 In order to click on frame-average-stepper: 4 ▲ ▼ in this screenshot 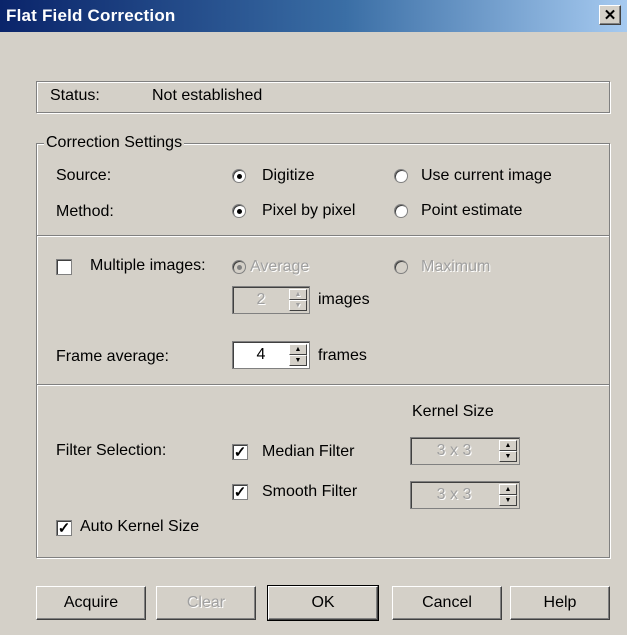, I will do `click(271, 355)`.